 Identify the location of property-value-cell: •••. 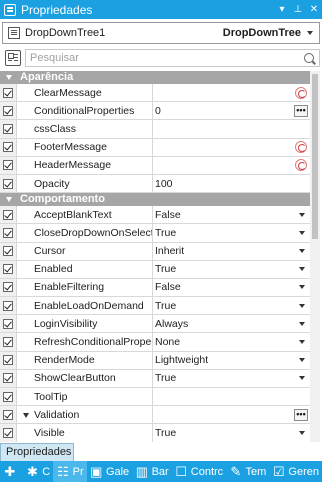
(231, 414).